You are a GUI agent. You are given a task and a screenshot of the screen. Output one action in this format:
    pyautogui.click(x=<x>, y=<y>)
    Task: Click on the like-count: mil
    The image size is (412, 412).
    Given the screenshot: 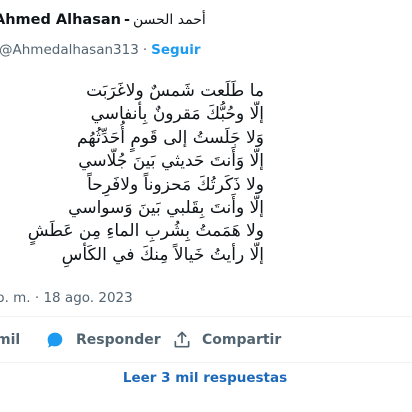 What is the action you would take?
    pyautogui.click(x=10, y=340)
    